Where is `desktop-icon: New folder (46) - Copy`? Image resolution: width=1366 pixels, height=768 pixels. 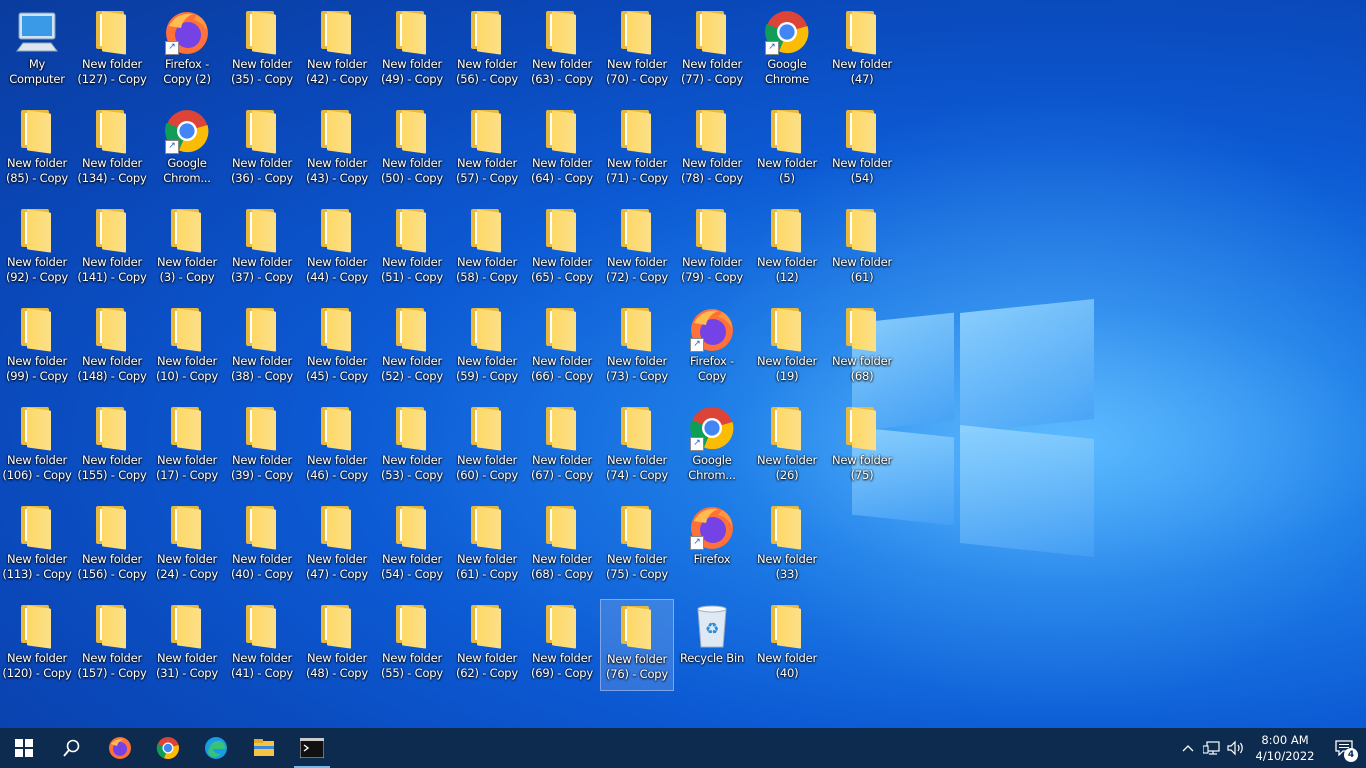 desktop-icon: New folder (46) - Copy is located at coordinates (337, 447).